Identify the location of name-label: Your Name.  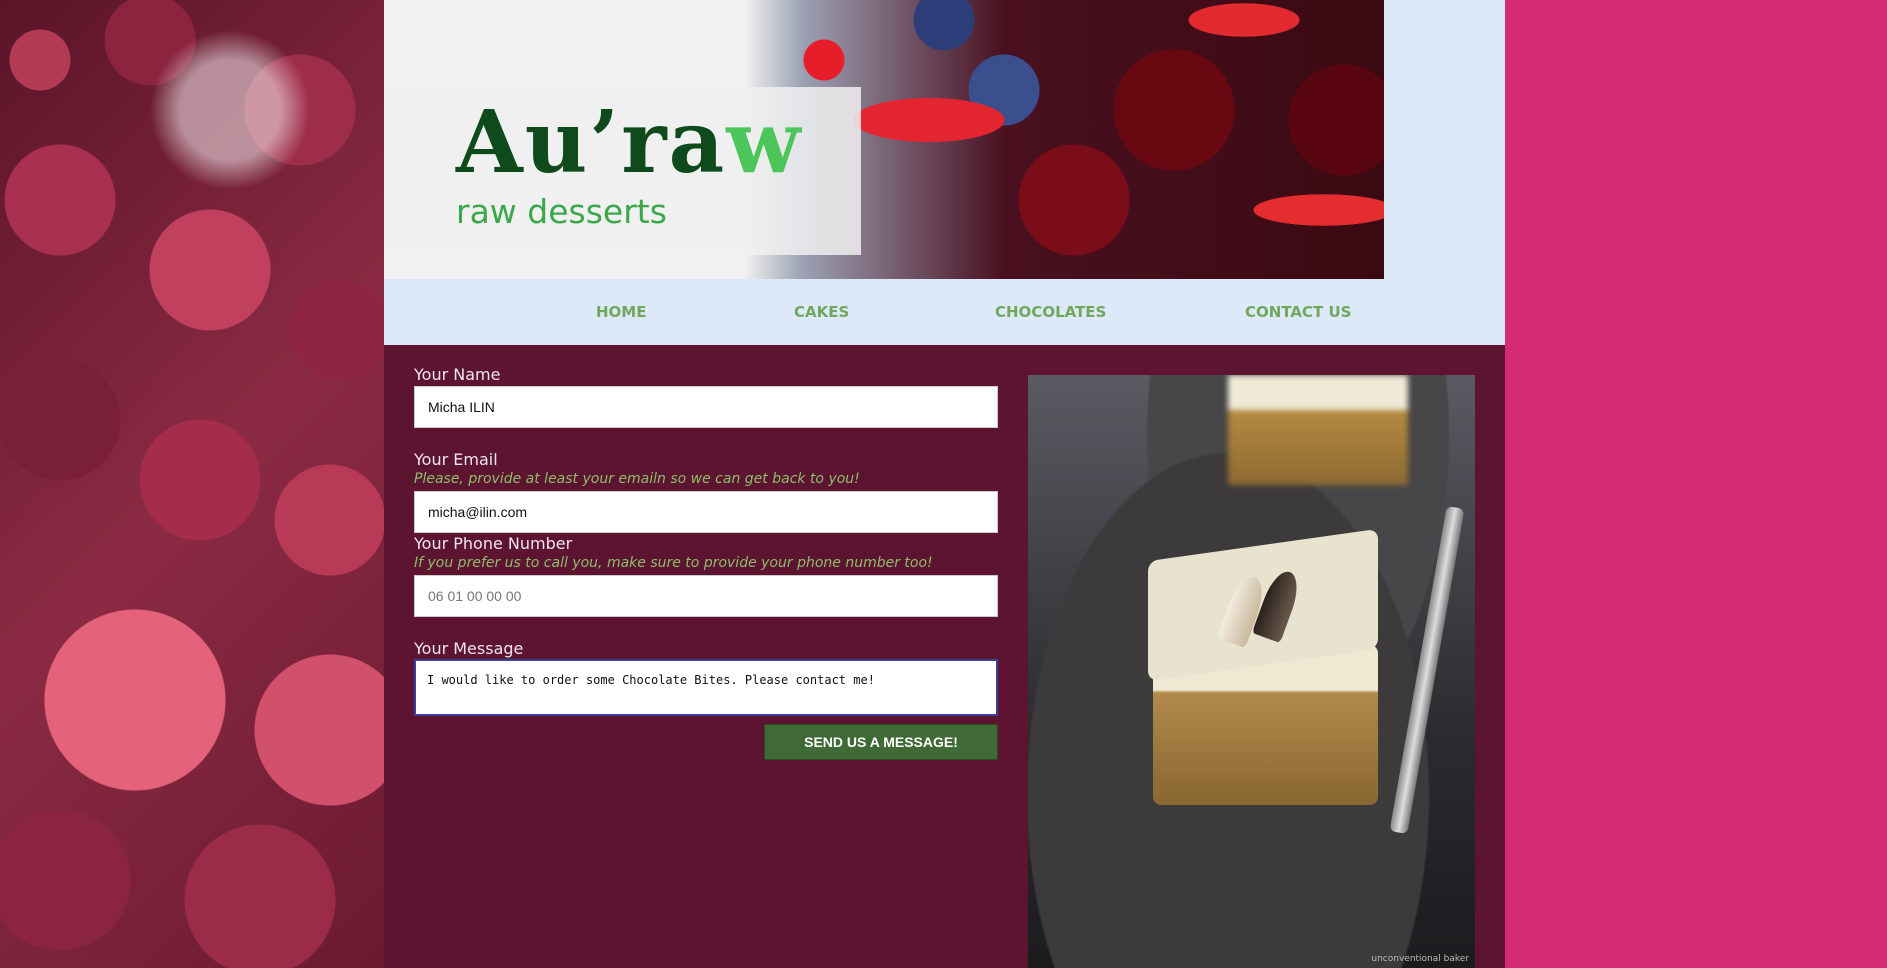
(457, 374).